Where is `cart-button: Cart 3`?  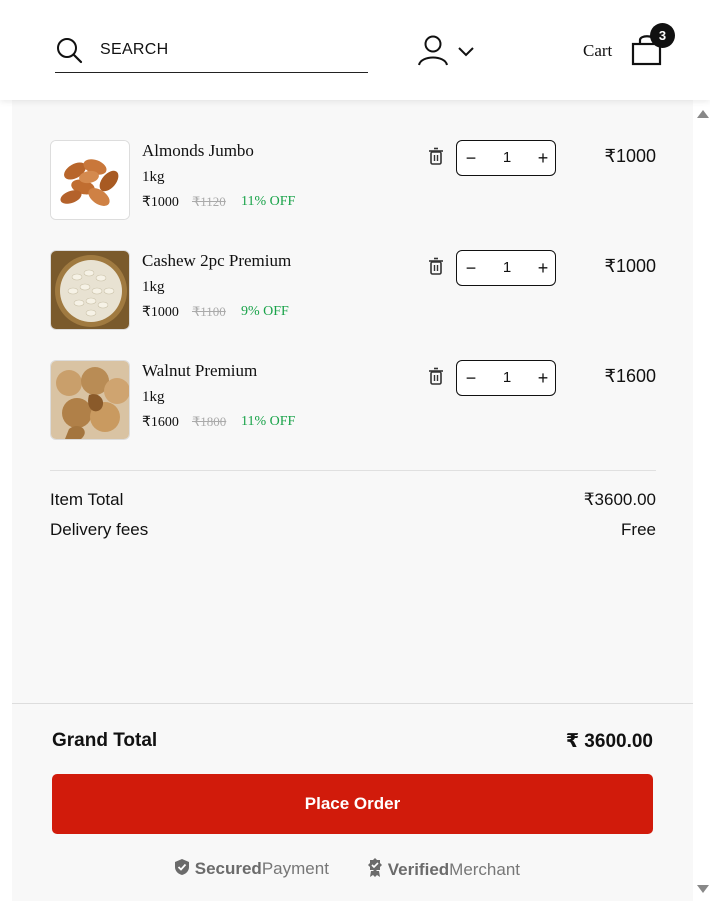
cart-button: Cart 3 is located at coordinates (630, 47).